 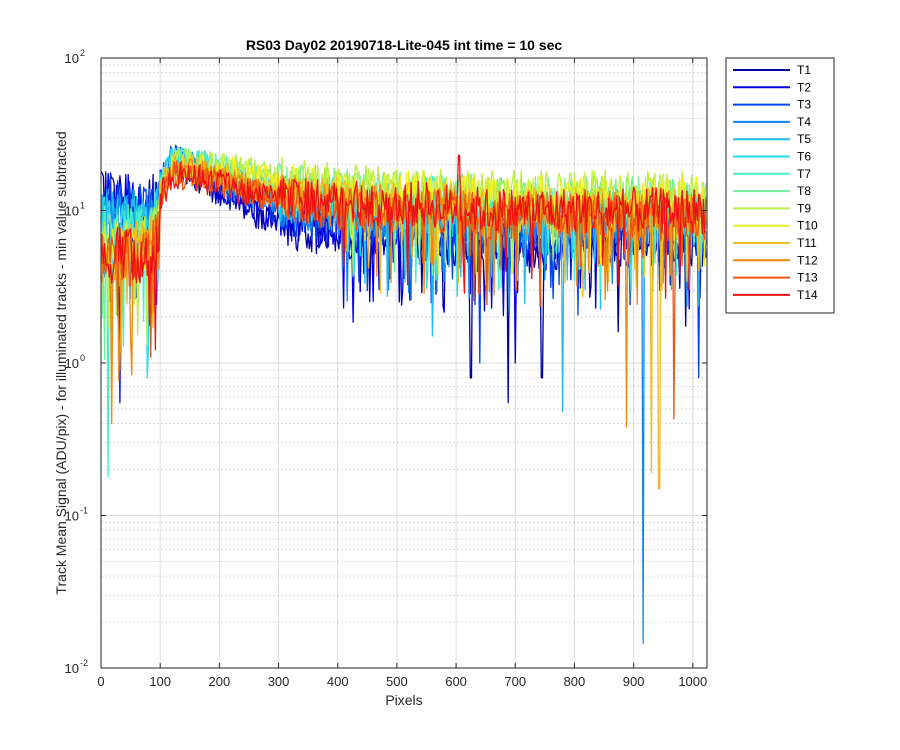 I want to click on legend-label-T3: T3, so click(x=804, y=105).